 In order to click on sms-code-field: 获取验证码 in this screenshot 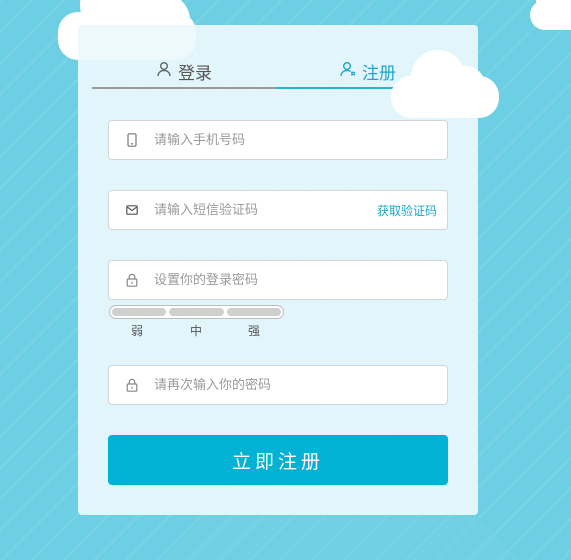, I will do `click(278, 210)`.